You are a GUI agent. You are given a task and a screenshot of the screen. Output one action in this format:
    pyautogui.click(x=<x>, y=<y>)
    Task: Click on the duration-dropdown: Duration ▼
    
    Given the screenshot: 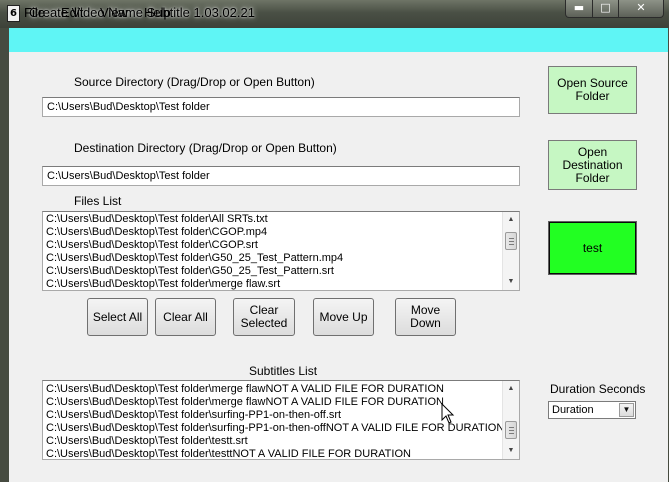 What is the action you would take?
    pyautogui.click(x=592, y=410)
    